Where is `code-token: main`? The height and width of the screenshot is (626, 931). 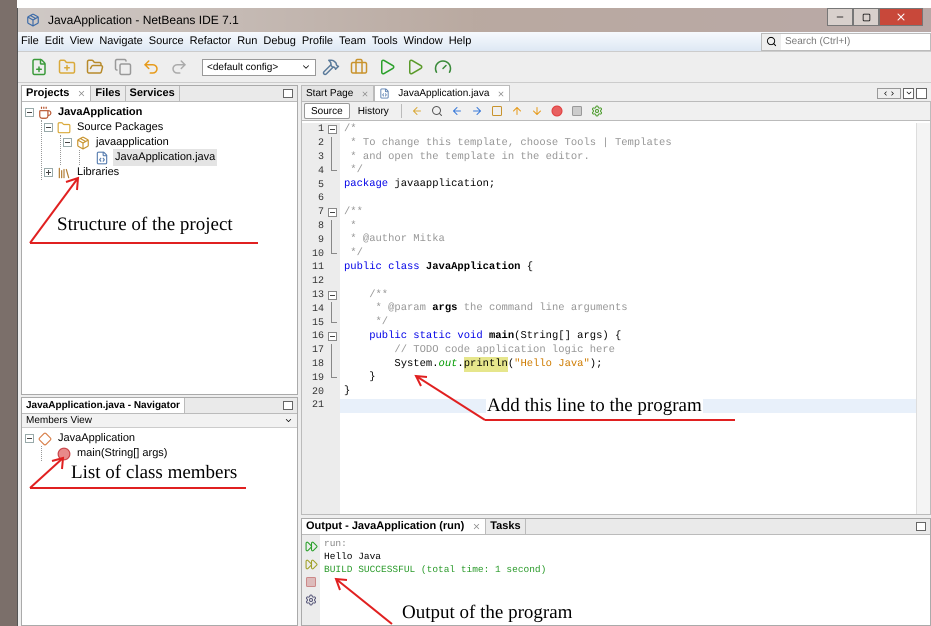
code-token: main is located at coordinates (501, 336).